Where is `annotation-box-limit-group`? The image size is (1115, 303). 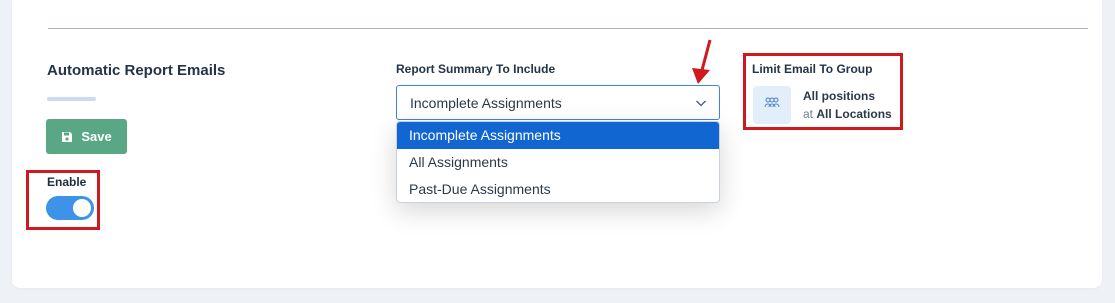
annotation-box-limit-group is located at coordinates (823, 91).